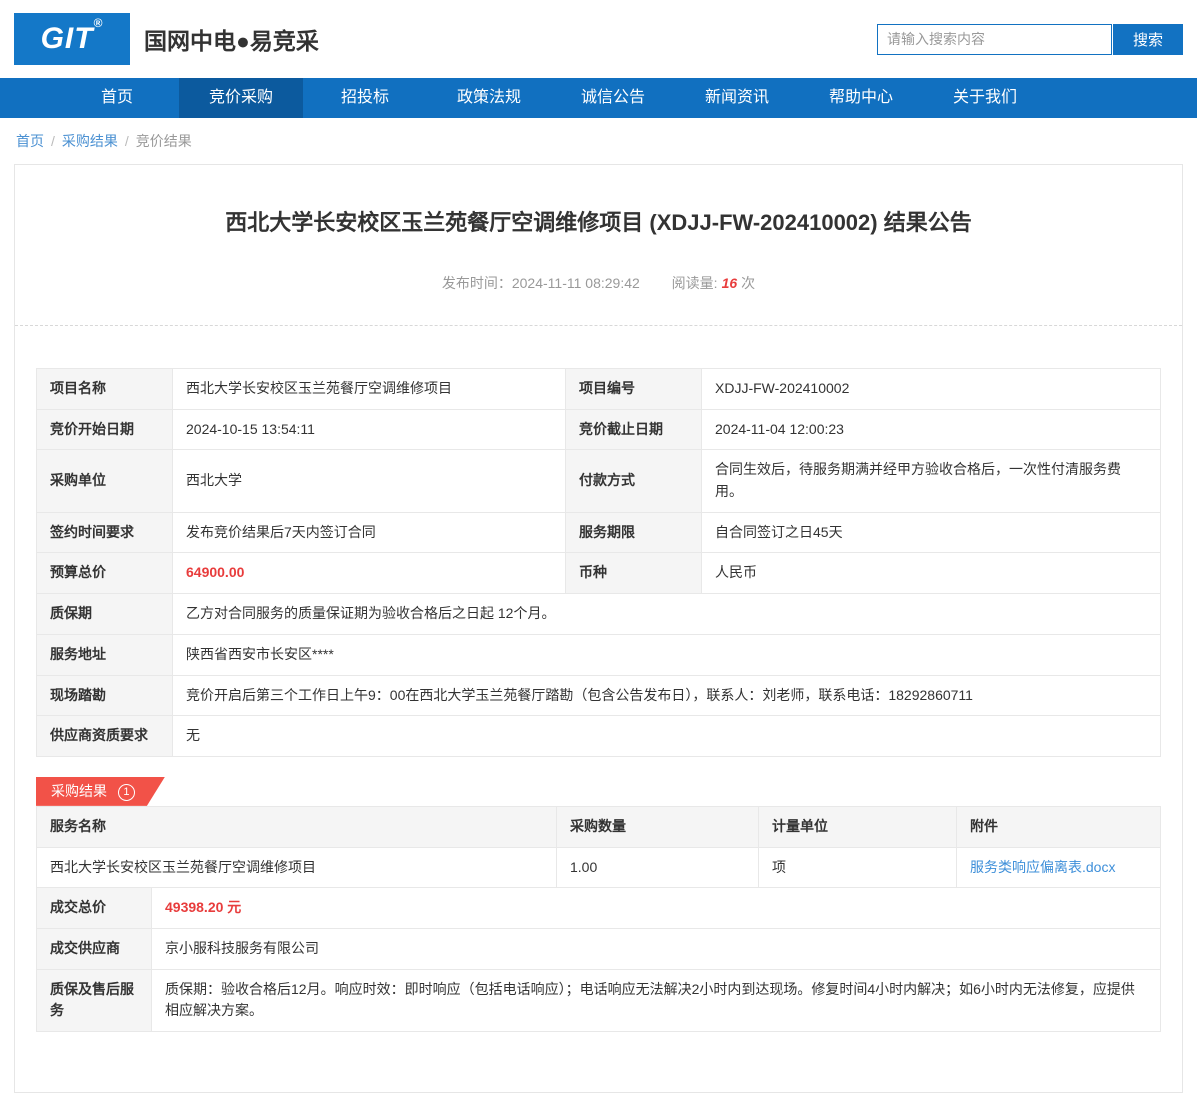 Image resolution: width=1197 pixels, height=1093 pixels. What do you see at coordinates (613, 98) in the screenshot?
I see `nav-item-integrity-notices: 诚信公告` at bounding box center [613, 98].